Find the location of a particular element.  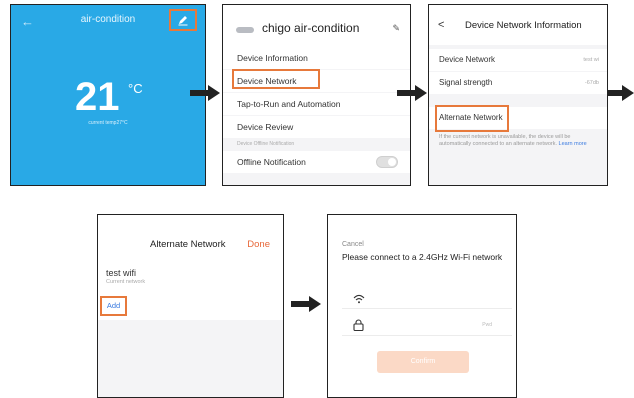

edit-button is located at coordinates (183, 20).